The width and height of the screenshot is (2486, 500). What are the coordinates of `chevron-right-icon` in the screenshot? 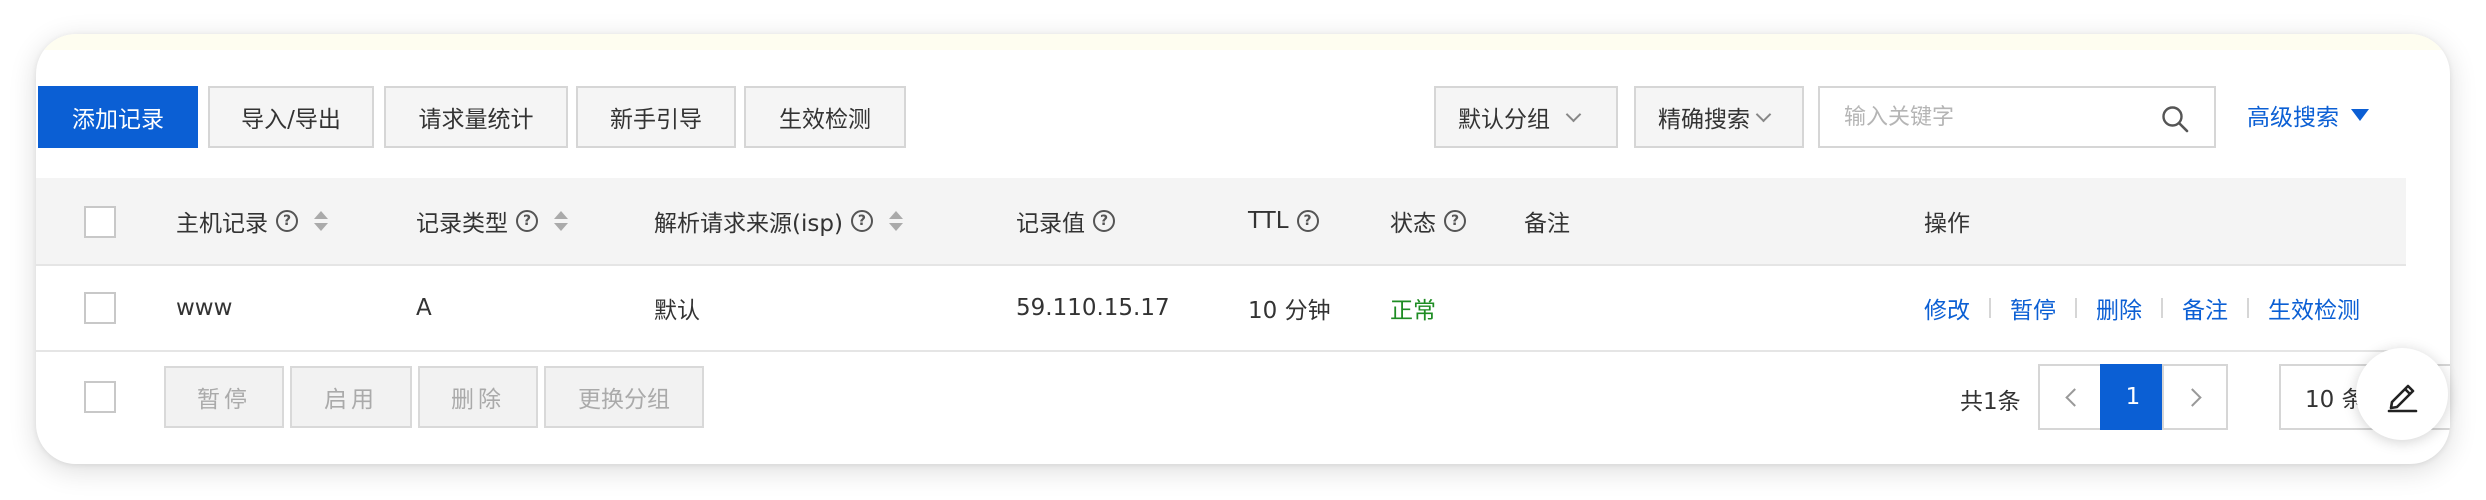 It's located at (2192, 397).